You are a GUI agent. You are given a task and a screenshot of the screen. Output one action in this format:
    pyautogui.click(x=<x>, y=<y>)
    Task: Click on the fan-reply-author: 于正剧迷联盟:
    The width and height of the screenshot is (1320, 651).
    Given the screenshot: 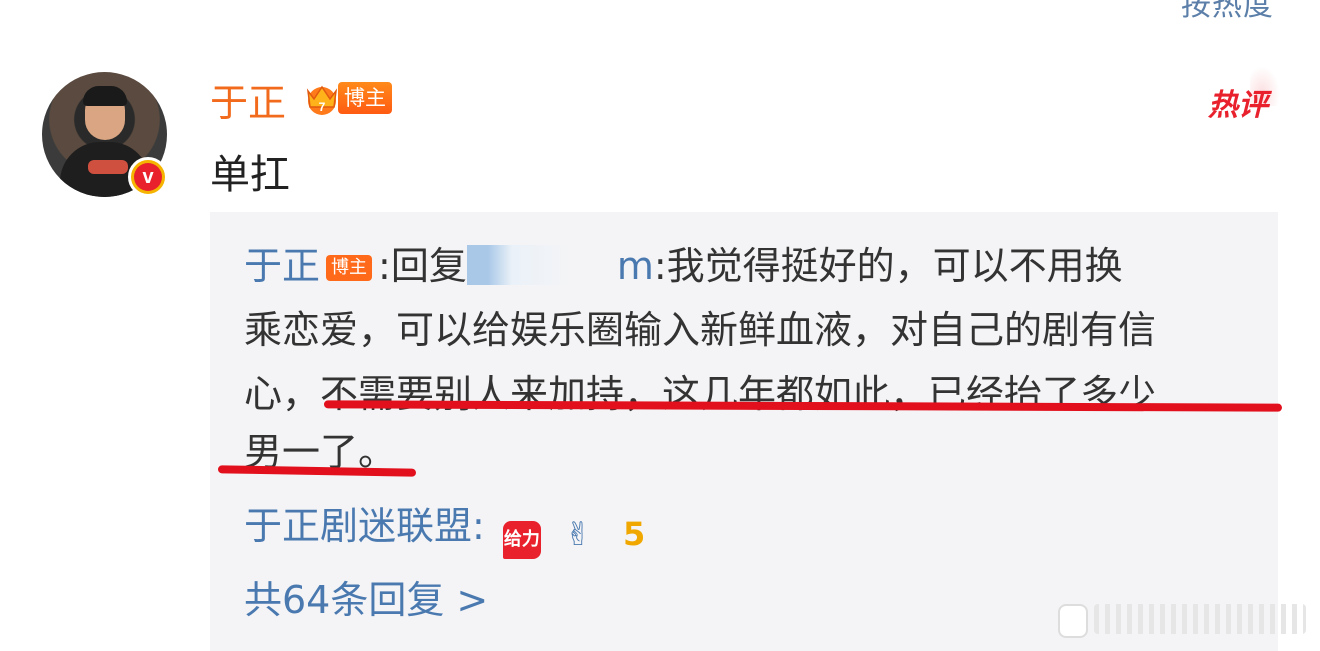 What is the action you would take?
    pyautogui.click(x=364, y=526)
    